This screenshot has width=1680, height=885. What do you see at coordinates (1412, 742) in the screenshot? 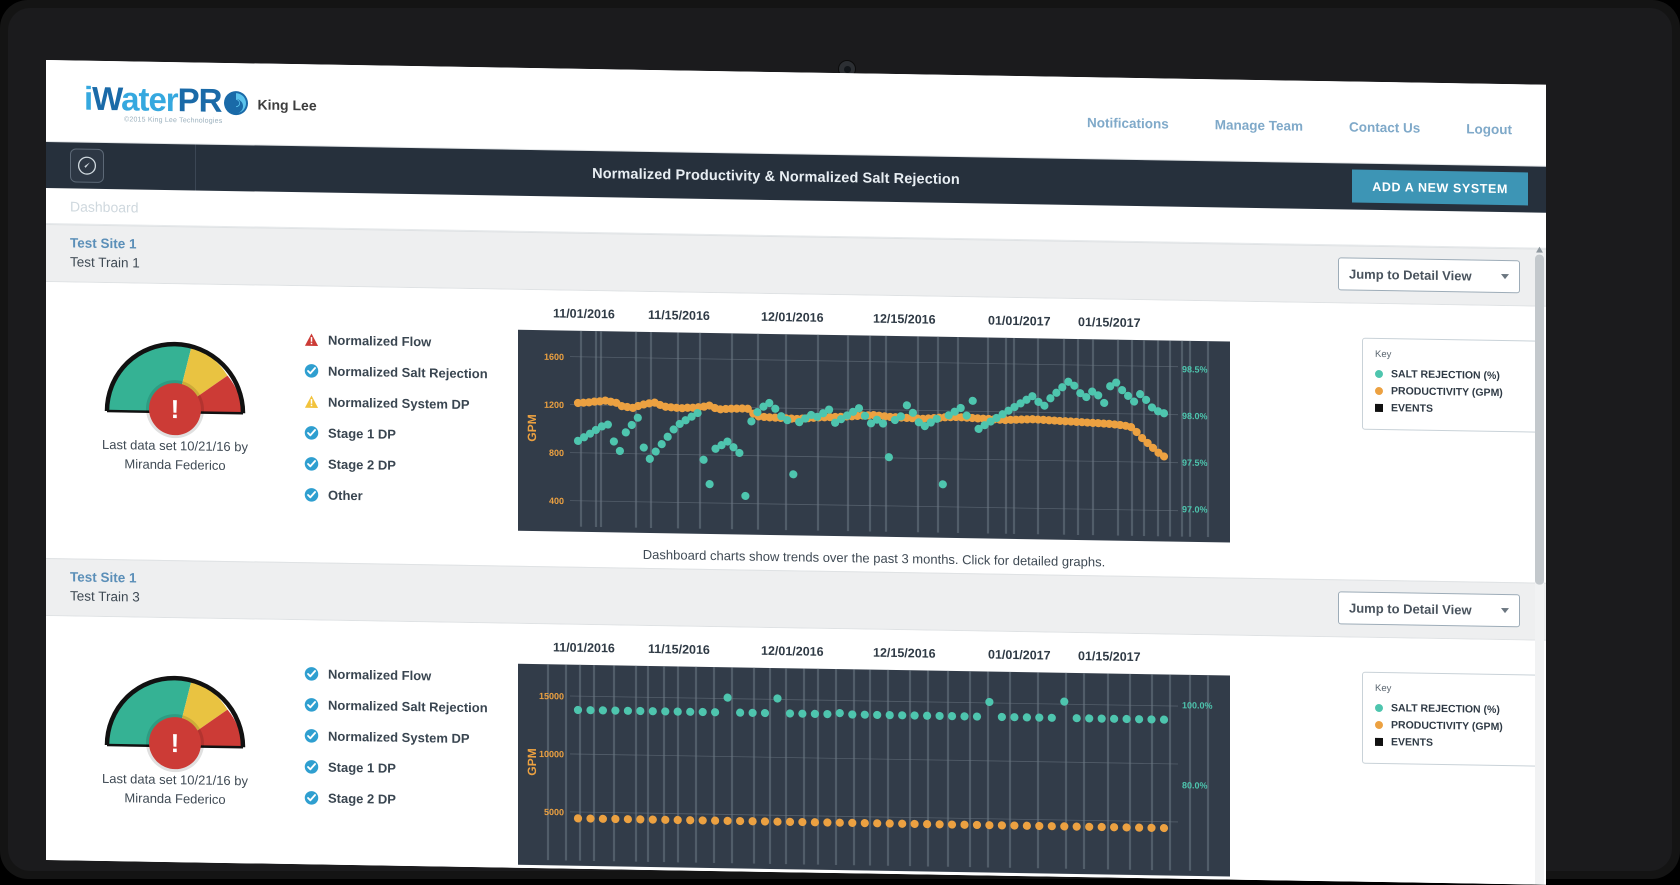
I see `legend-label: EVENTS` at bounding box center [1412, 742].